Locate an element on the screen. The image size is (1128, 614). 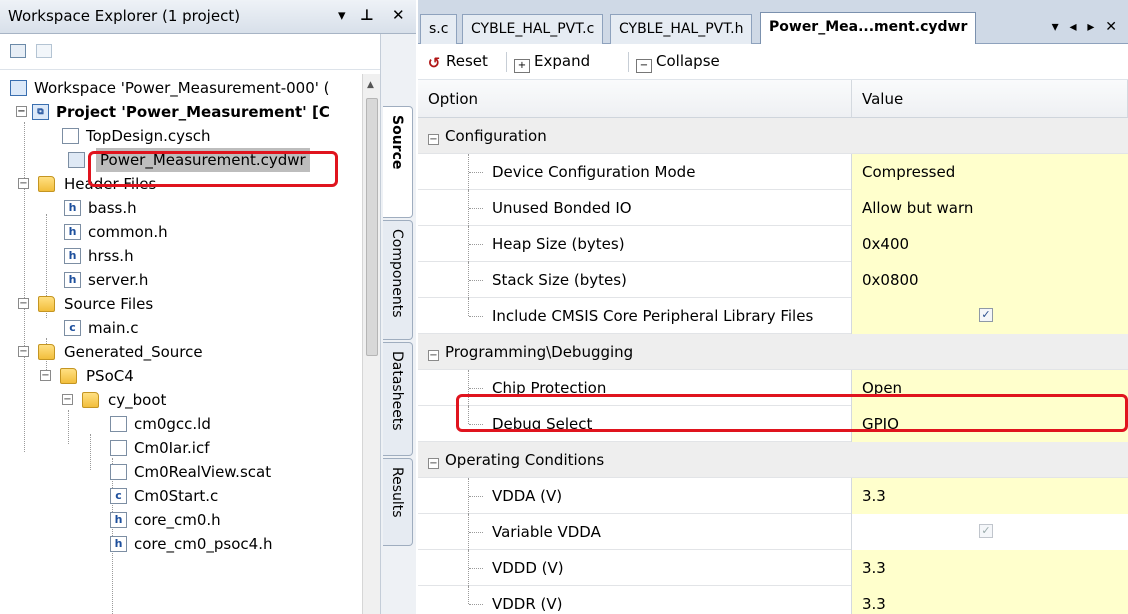
tree-item-label: Generated_Source is located at coordinates (133, 352).